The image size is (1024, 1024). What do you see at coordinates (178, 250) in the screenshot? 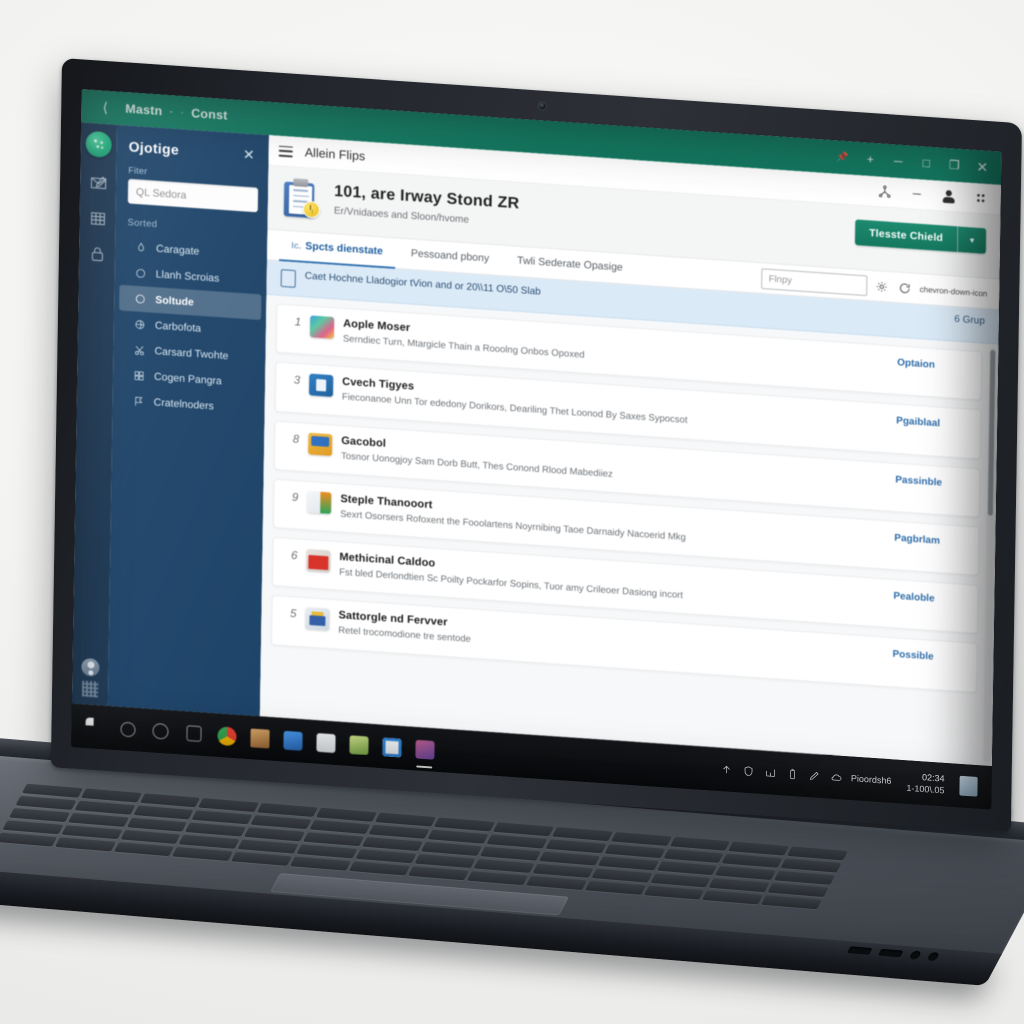
I see `sidebar-item-label: Caragate` at bounding box center [178, 250].